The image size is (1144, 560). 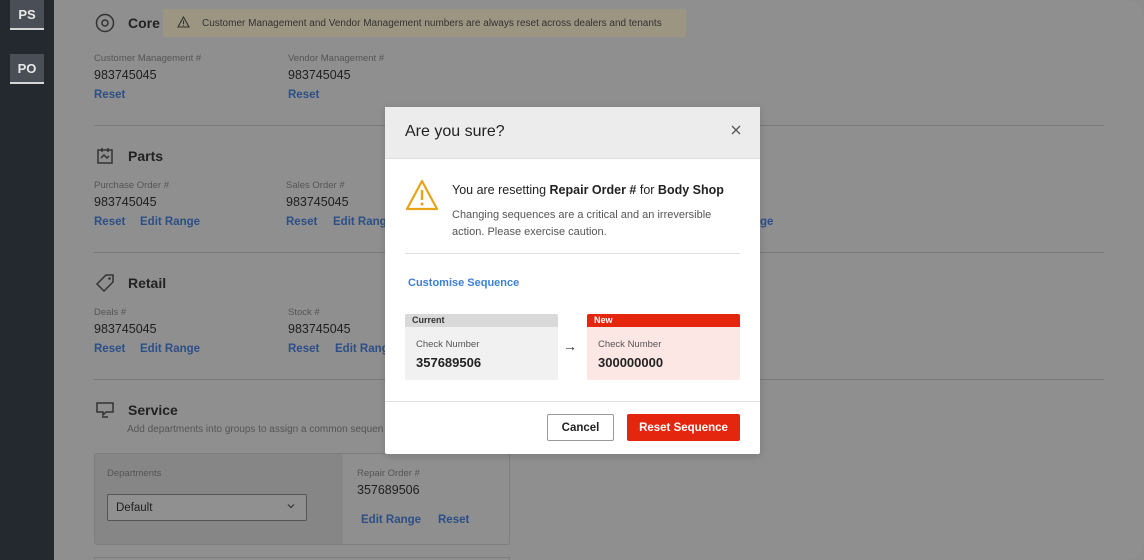 I want to click on vendor-management-reset-link: Reset, so click(x=303, y=95).